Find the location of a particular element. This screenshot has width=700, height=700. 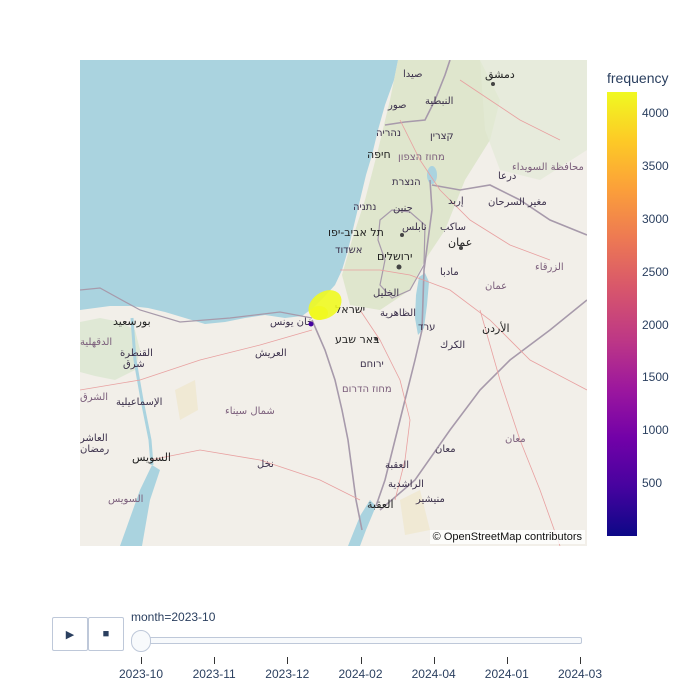

place-label-nablus: نابلس is located at coordinates (414, 227).